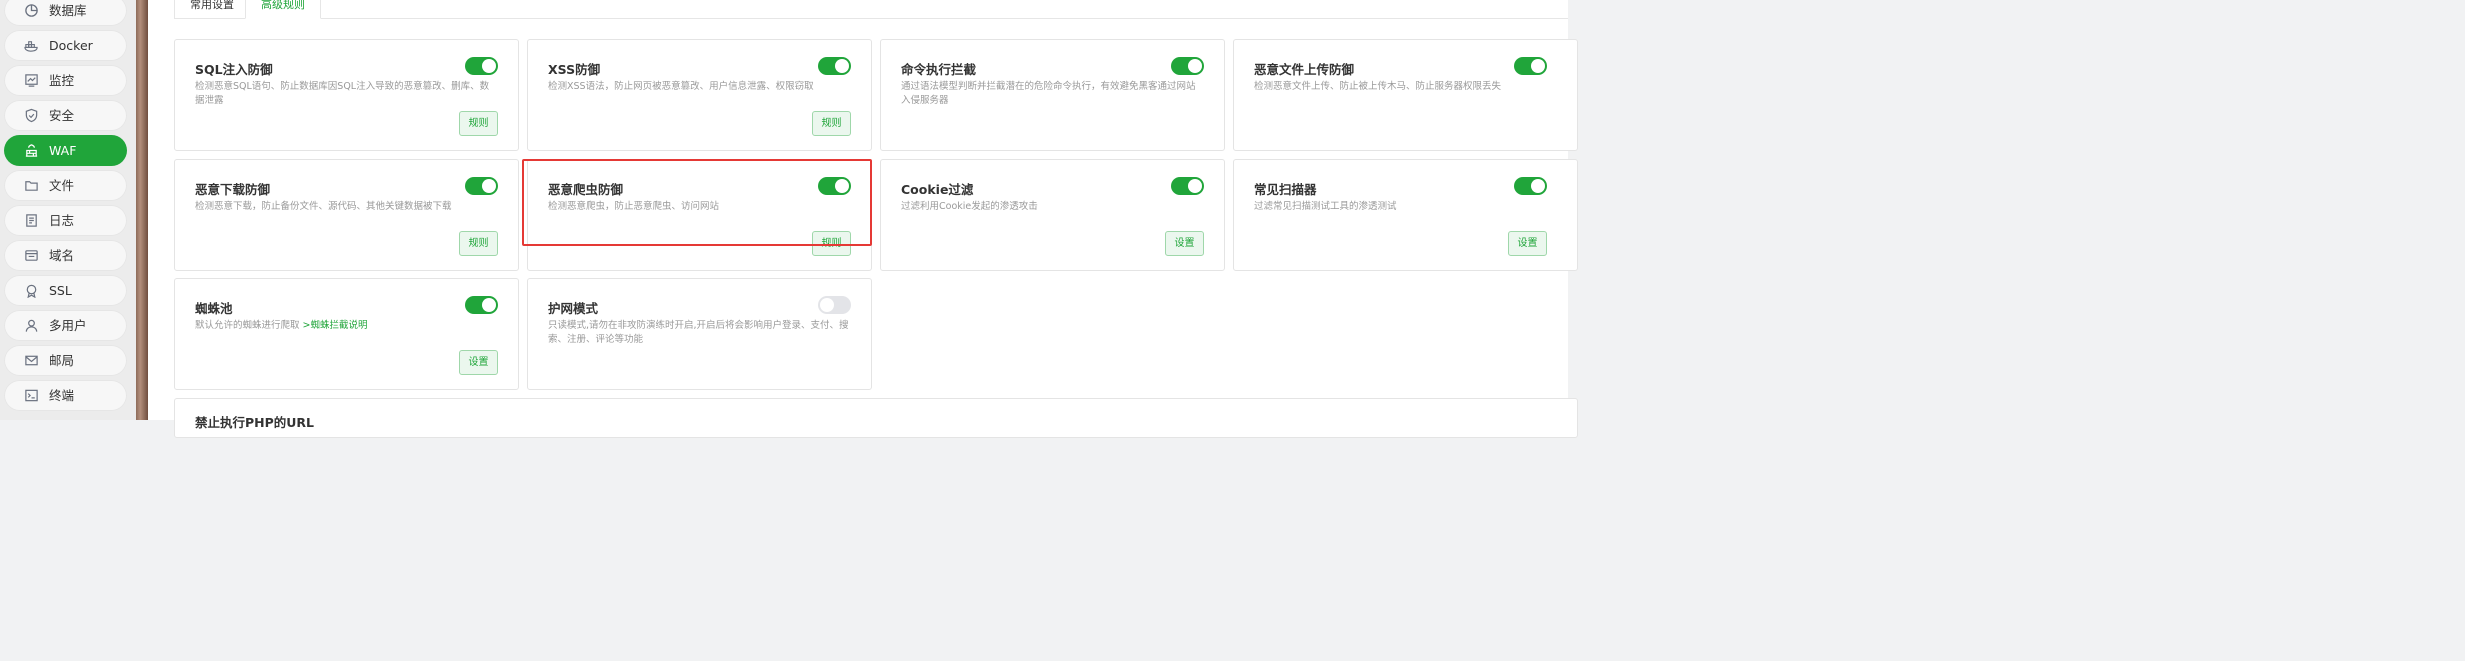  I want to click on card-title: 常见扫描器, so click(1285, 189).